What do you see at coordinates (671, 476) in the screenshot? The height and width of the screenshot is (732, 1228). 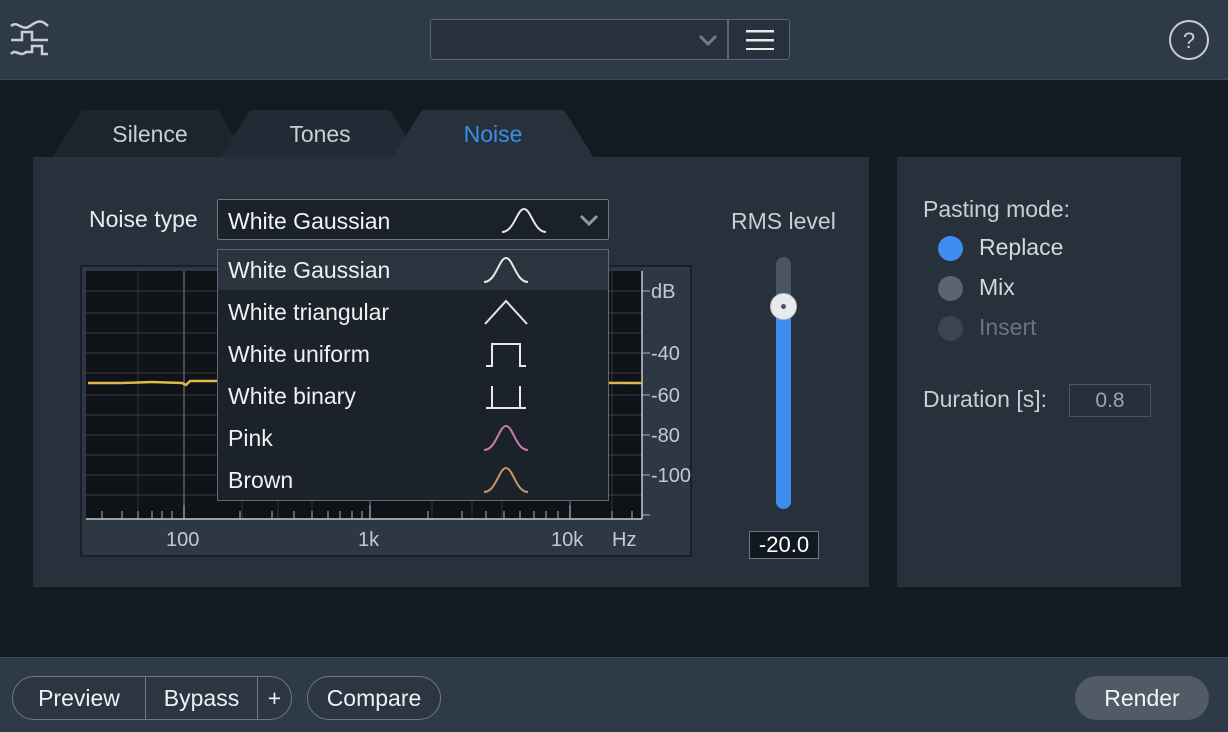 I see `y-tick-100: -100` at bounding box center [671, 476].